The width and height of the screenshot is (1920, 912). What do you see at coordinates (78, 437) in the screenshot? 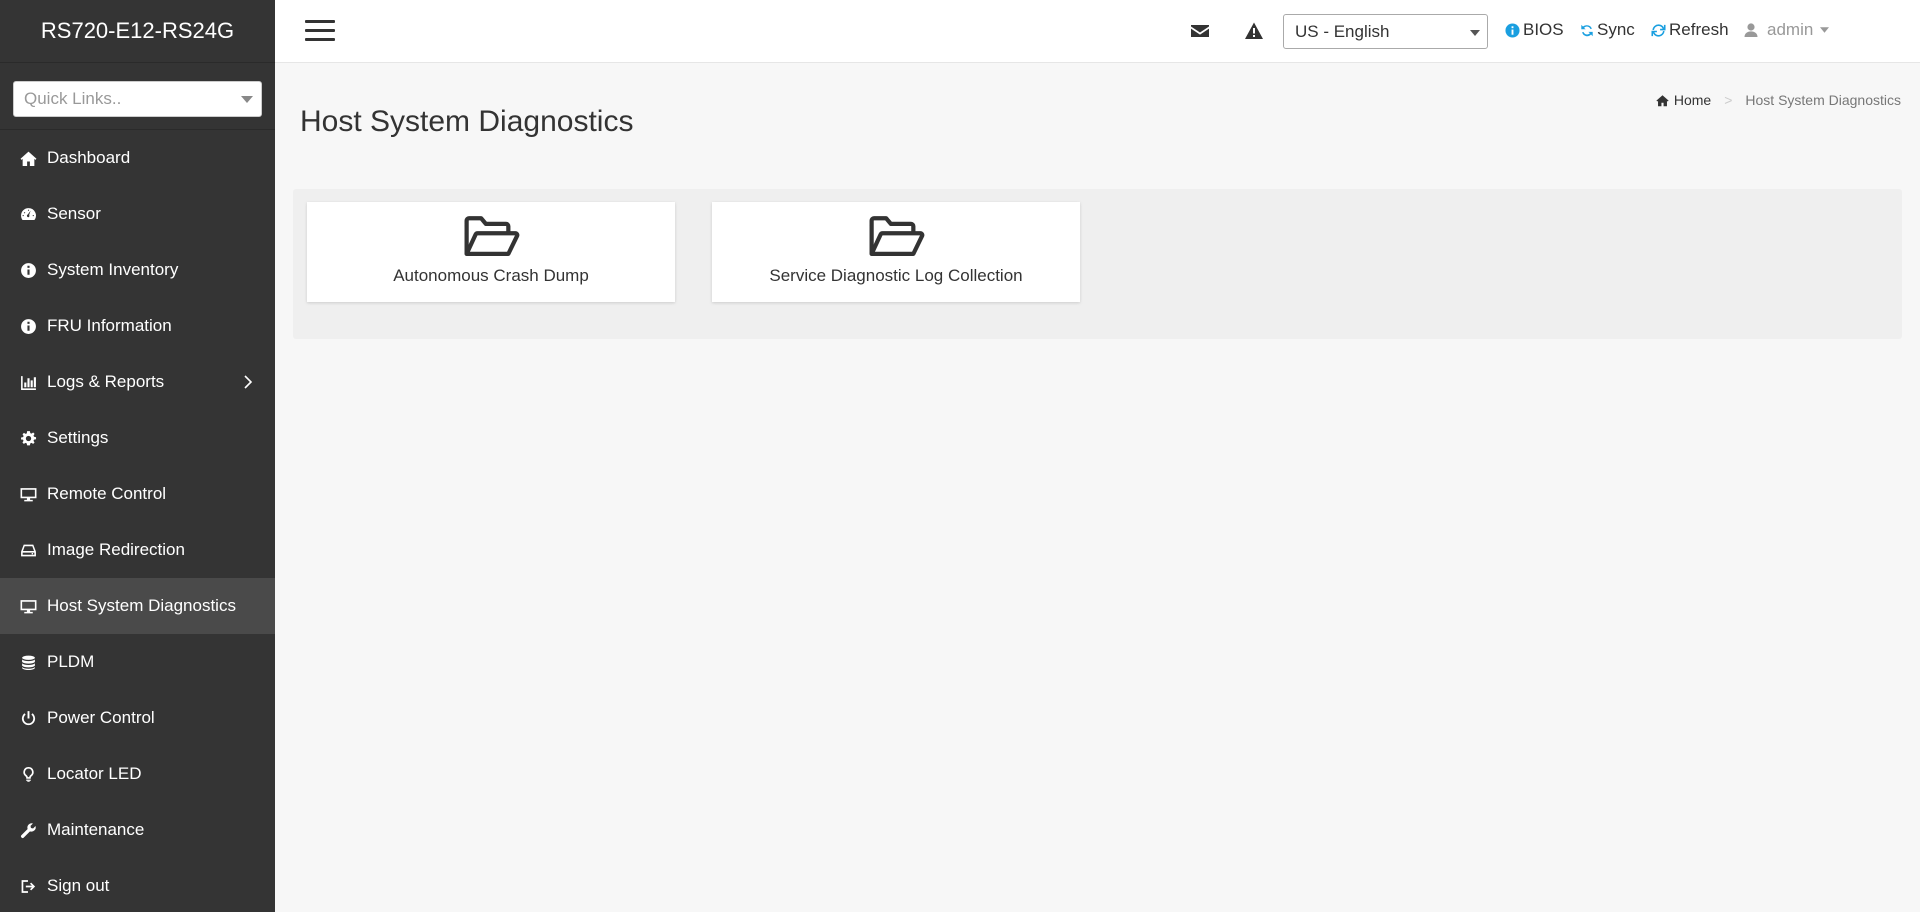
I see `sidebar-item-label: Settings` at bounding box center [78, 437].